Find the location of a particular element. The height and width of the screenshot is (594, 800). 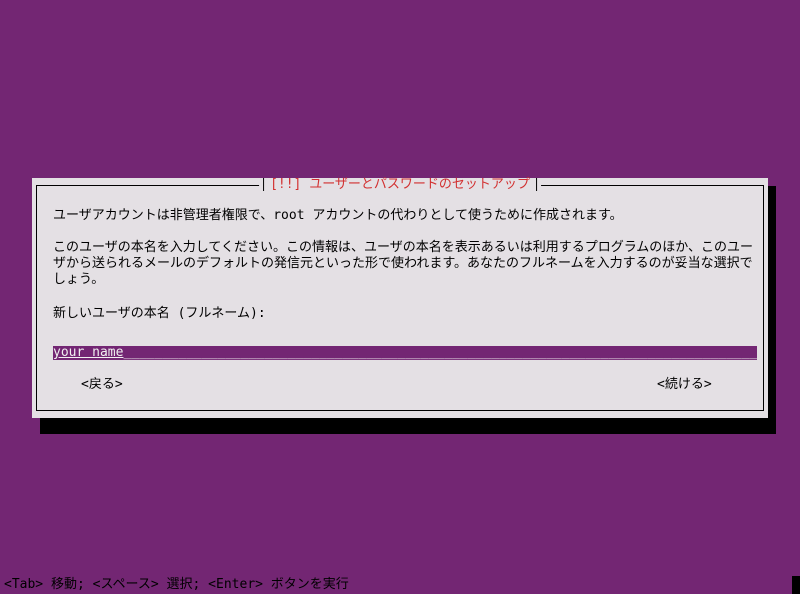

back-button: <戻る> is located at coordinates (102, 385).